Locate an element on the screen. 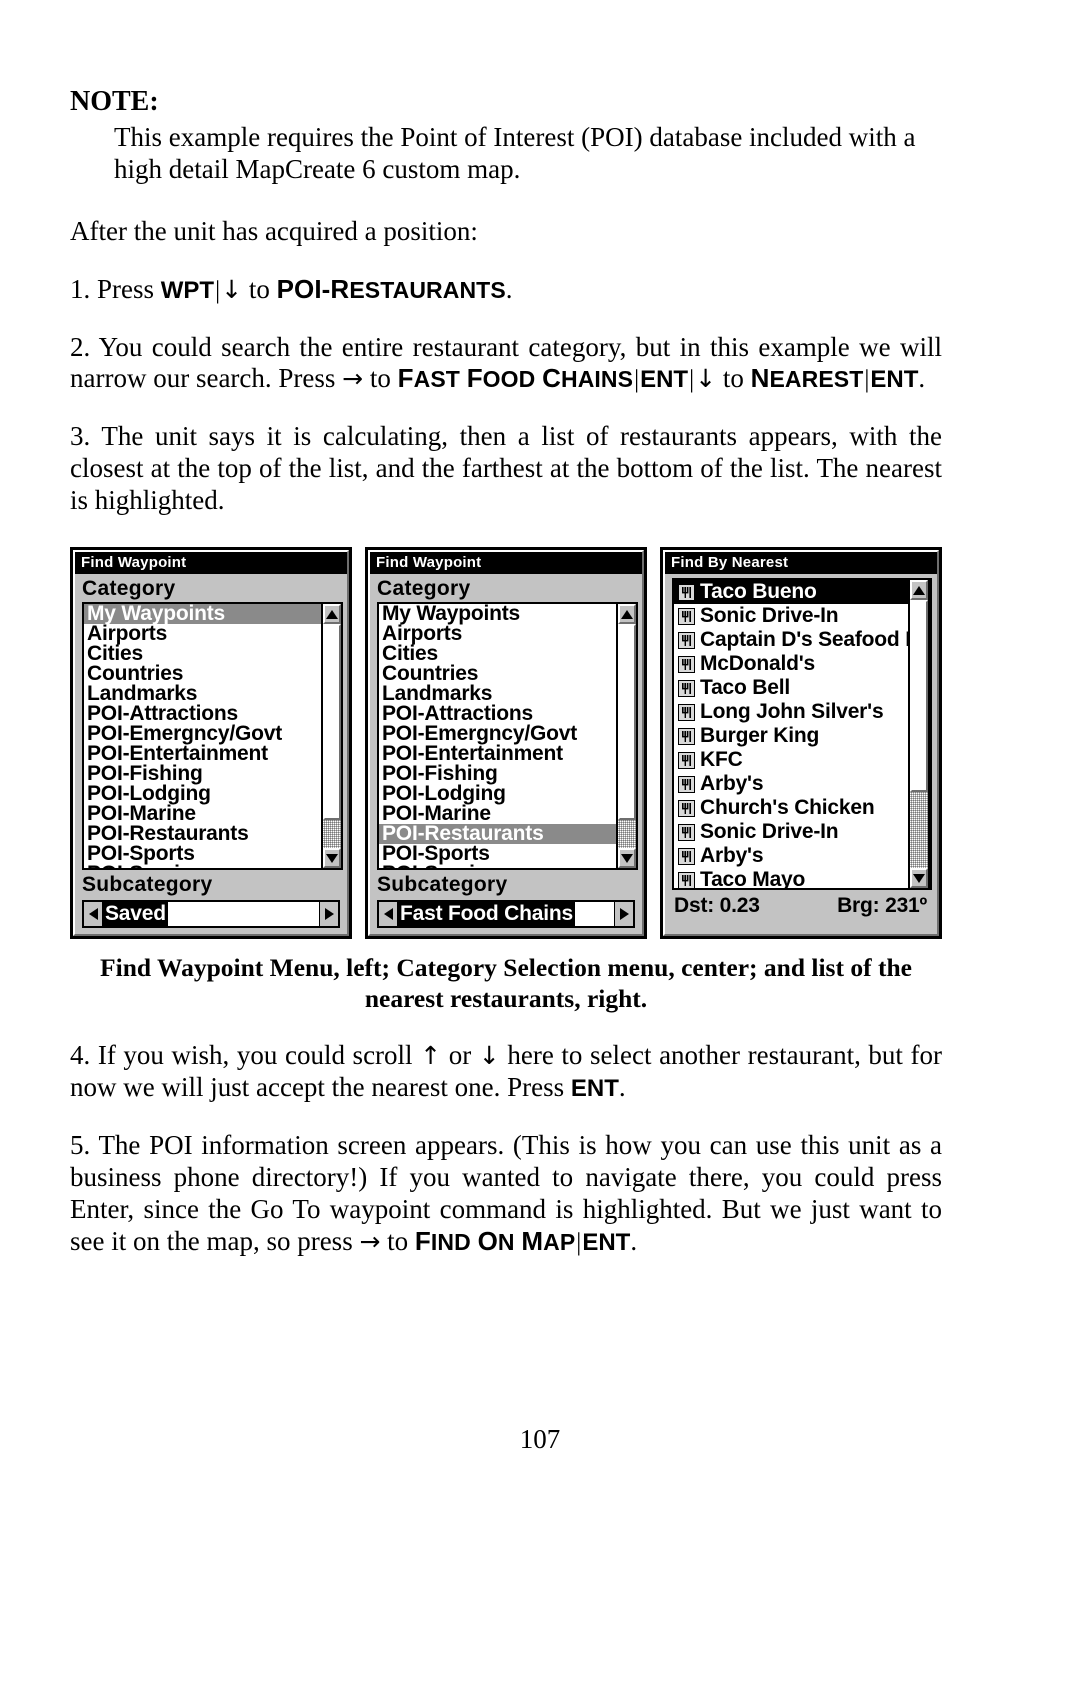  list-item: Taco Bell is located at coordinates (791, 688).